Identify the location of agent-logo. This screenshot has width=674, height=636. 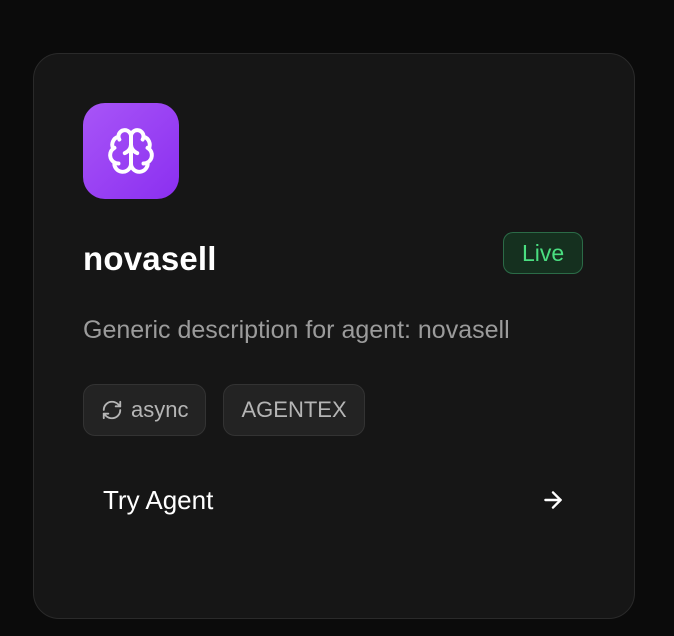
(131, 151).